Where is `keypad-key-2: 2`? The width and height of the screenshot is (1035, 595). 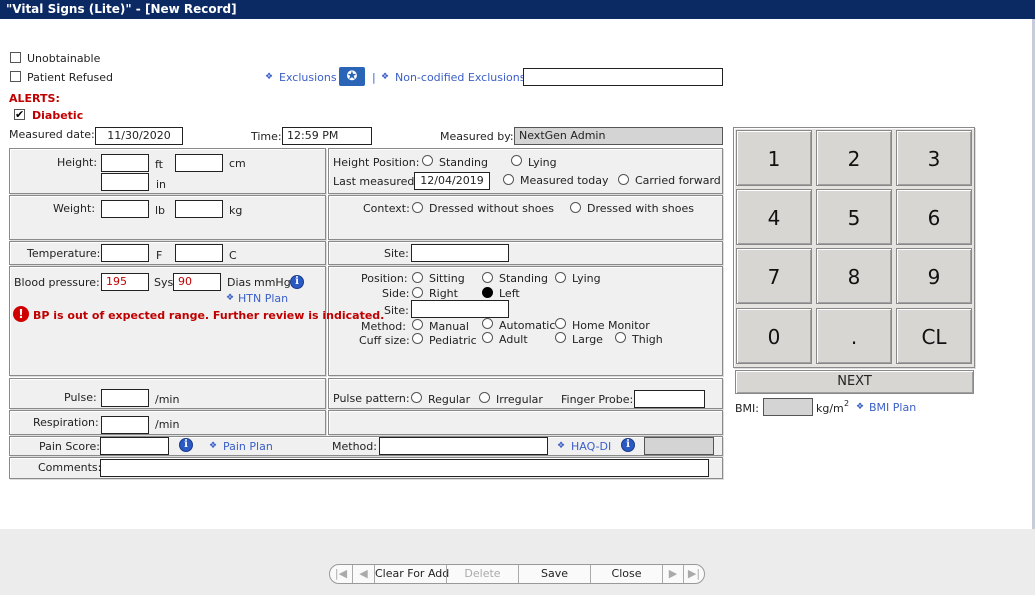 keypad-key-2: 2 is located at coordinates (854, 158).